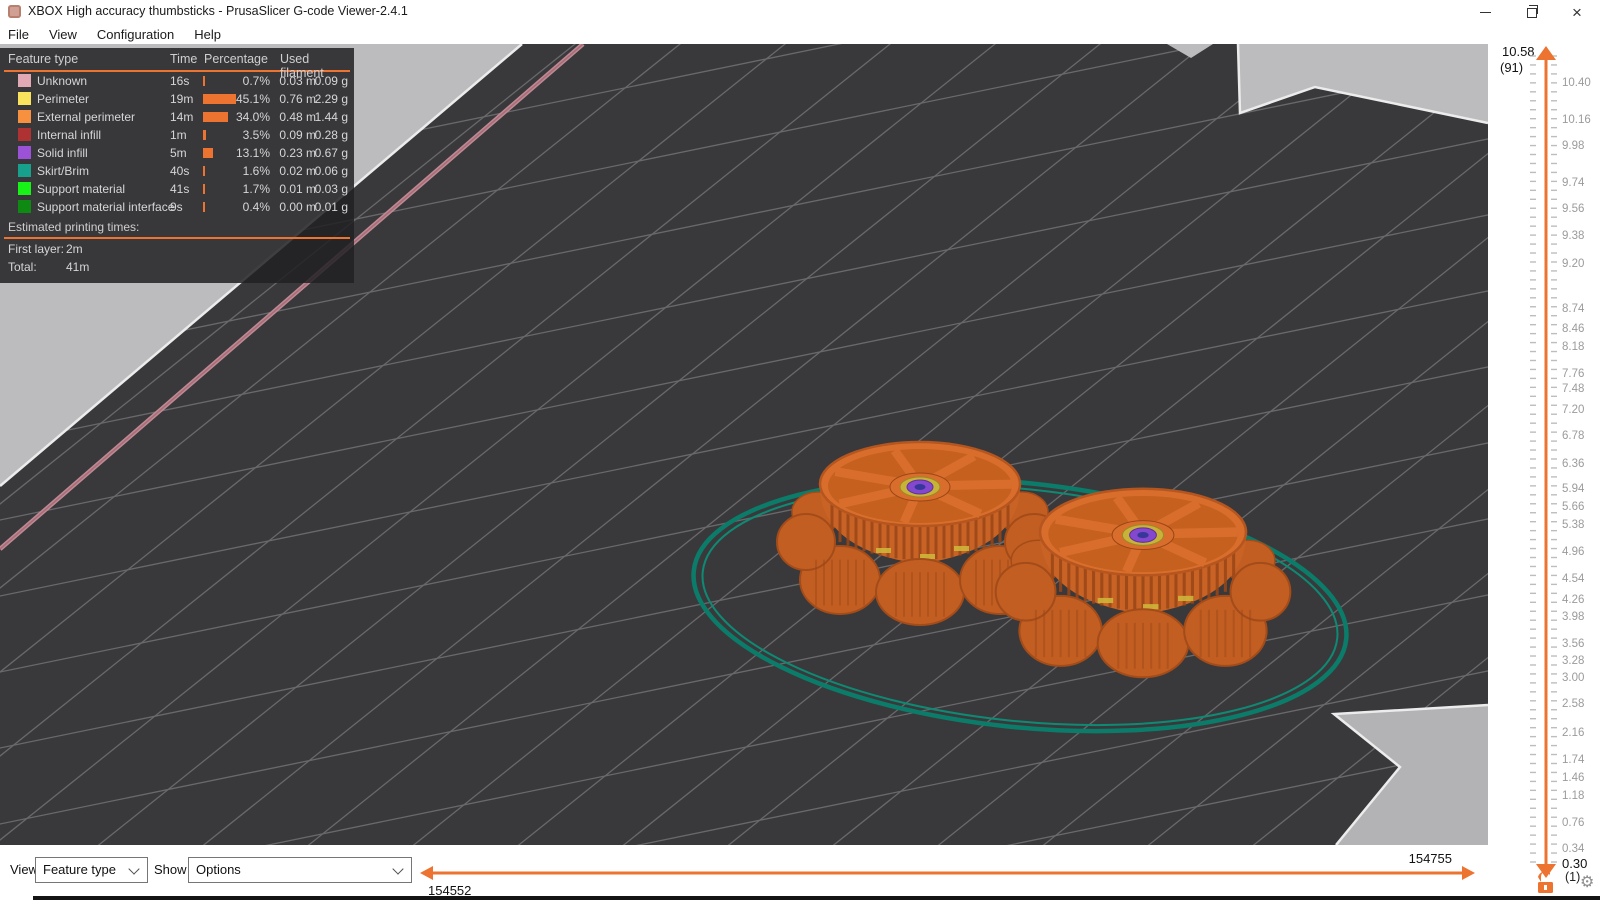 This screenshot has width=1600, height=900. I want to click on feature-label: External perimeter, so click(86, 117).